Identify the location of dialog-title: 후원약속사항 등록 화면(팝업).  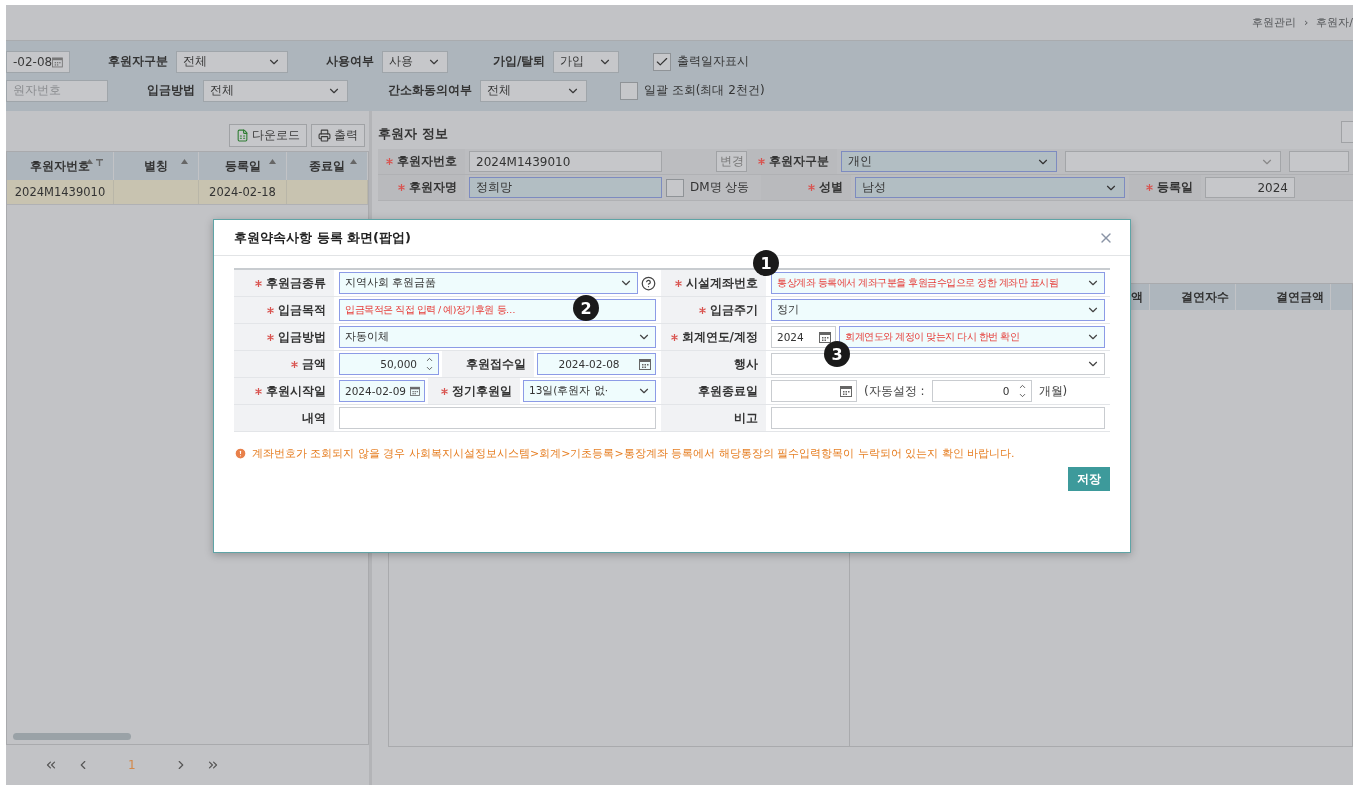
(322, 237).